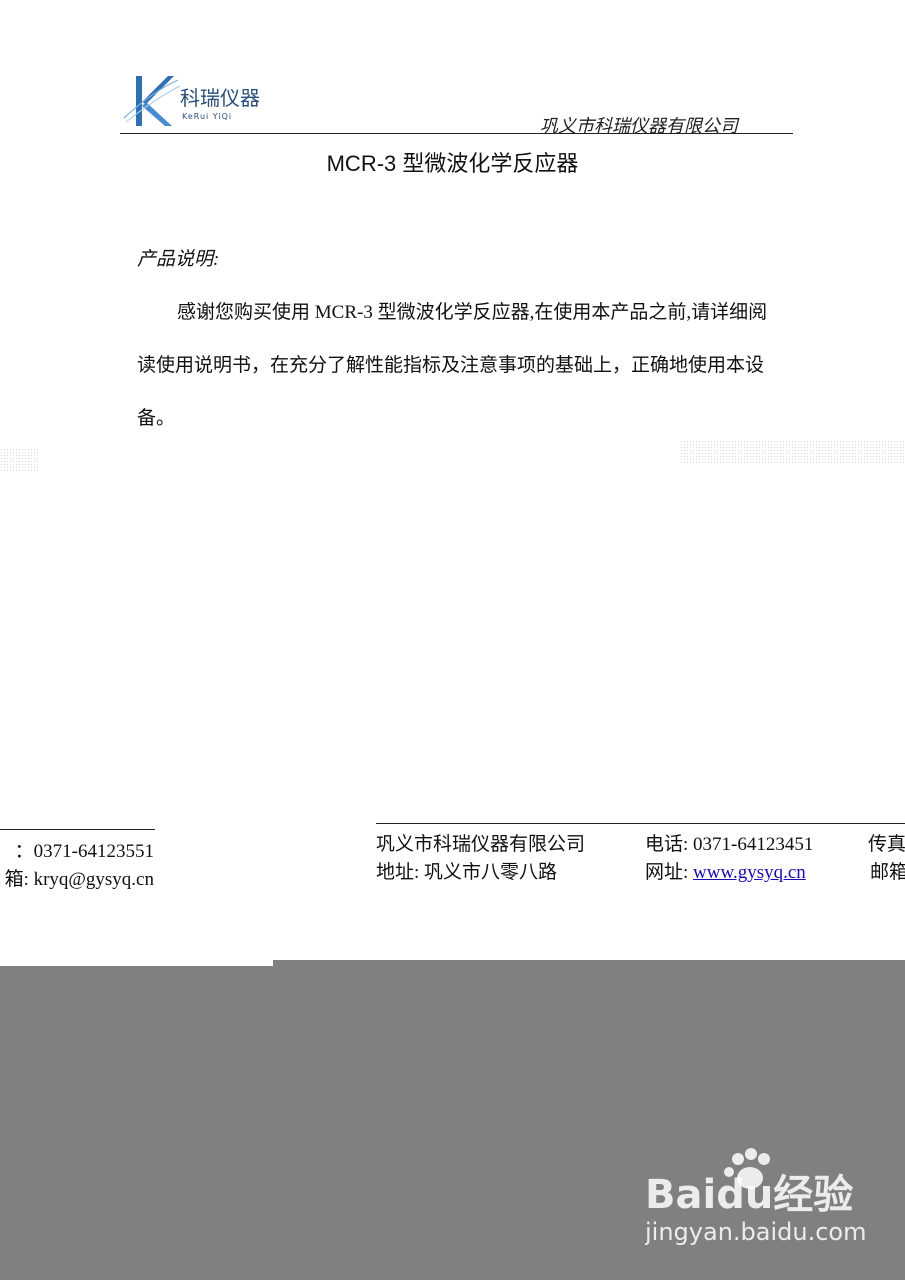 The image size is (905, 1280). What do you see at coordinates (467, 872) in the screenshot?
I see `footer-address: 地址: 巩义市八零八路` at bounding box center [467, 872].